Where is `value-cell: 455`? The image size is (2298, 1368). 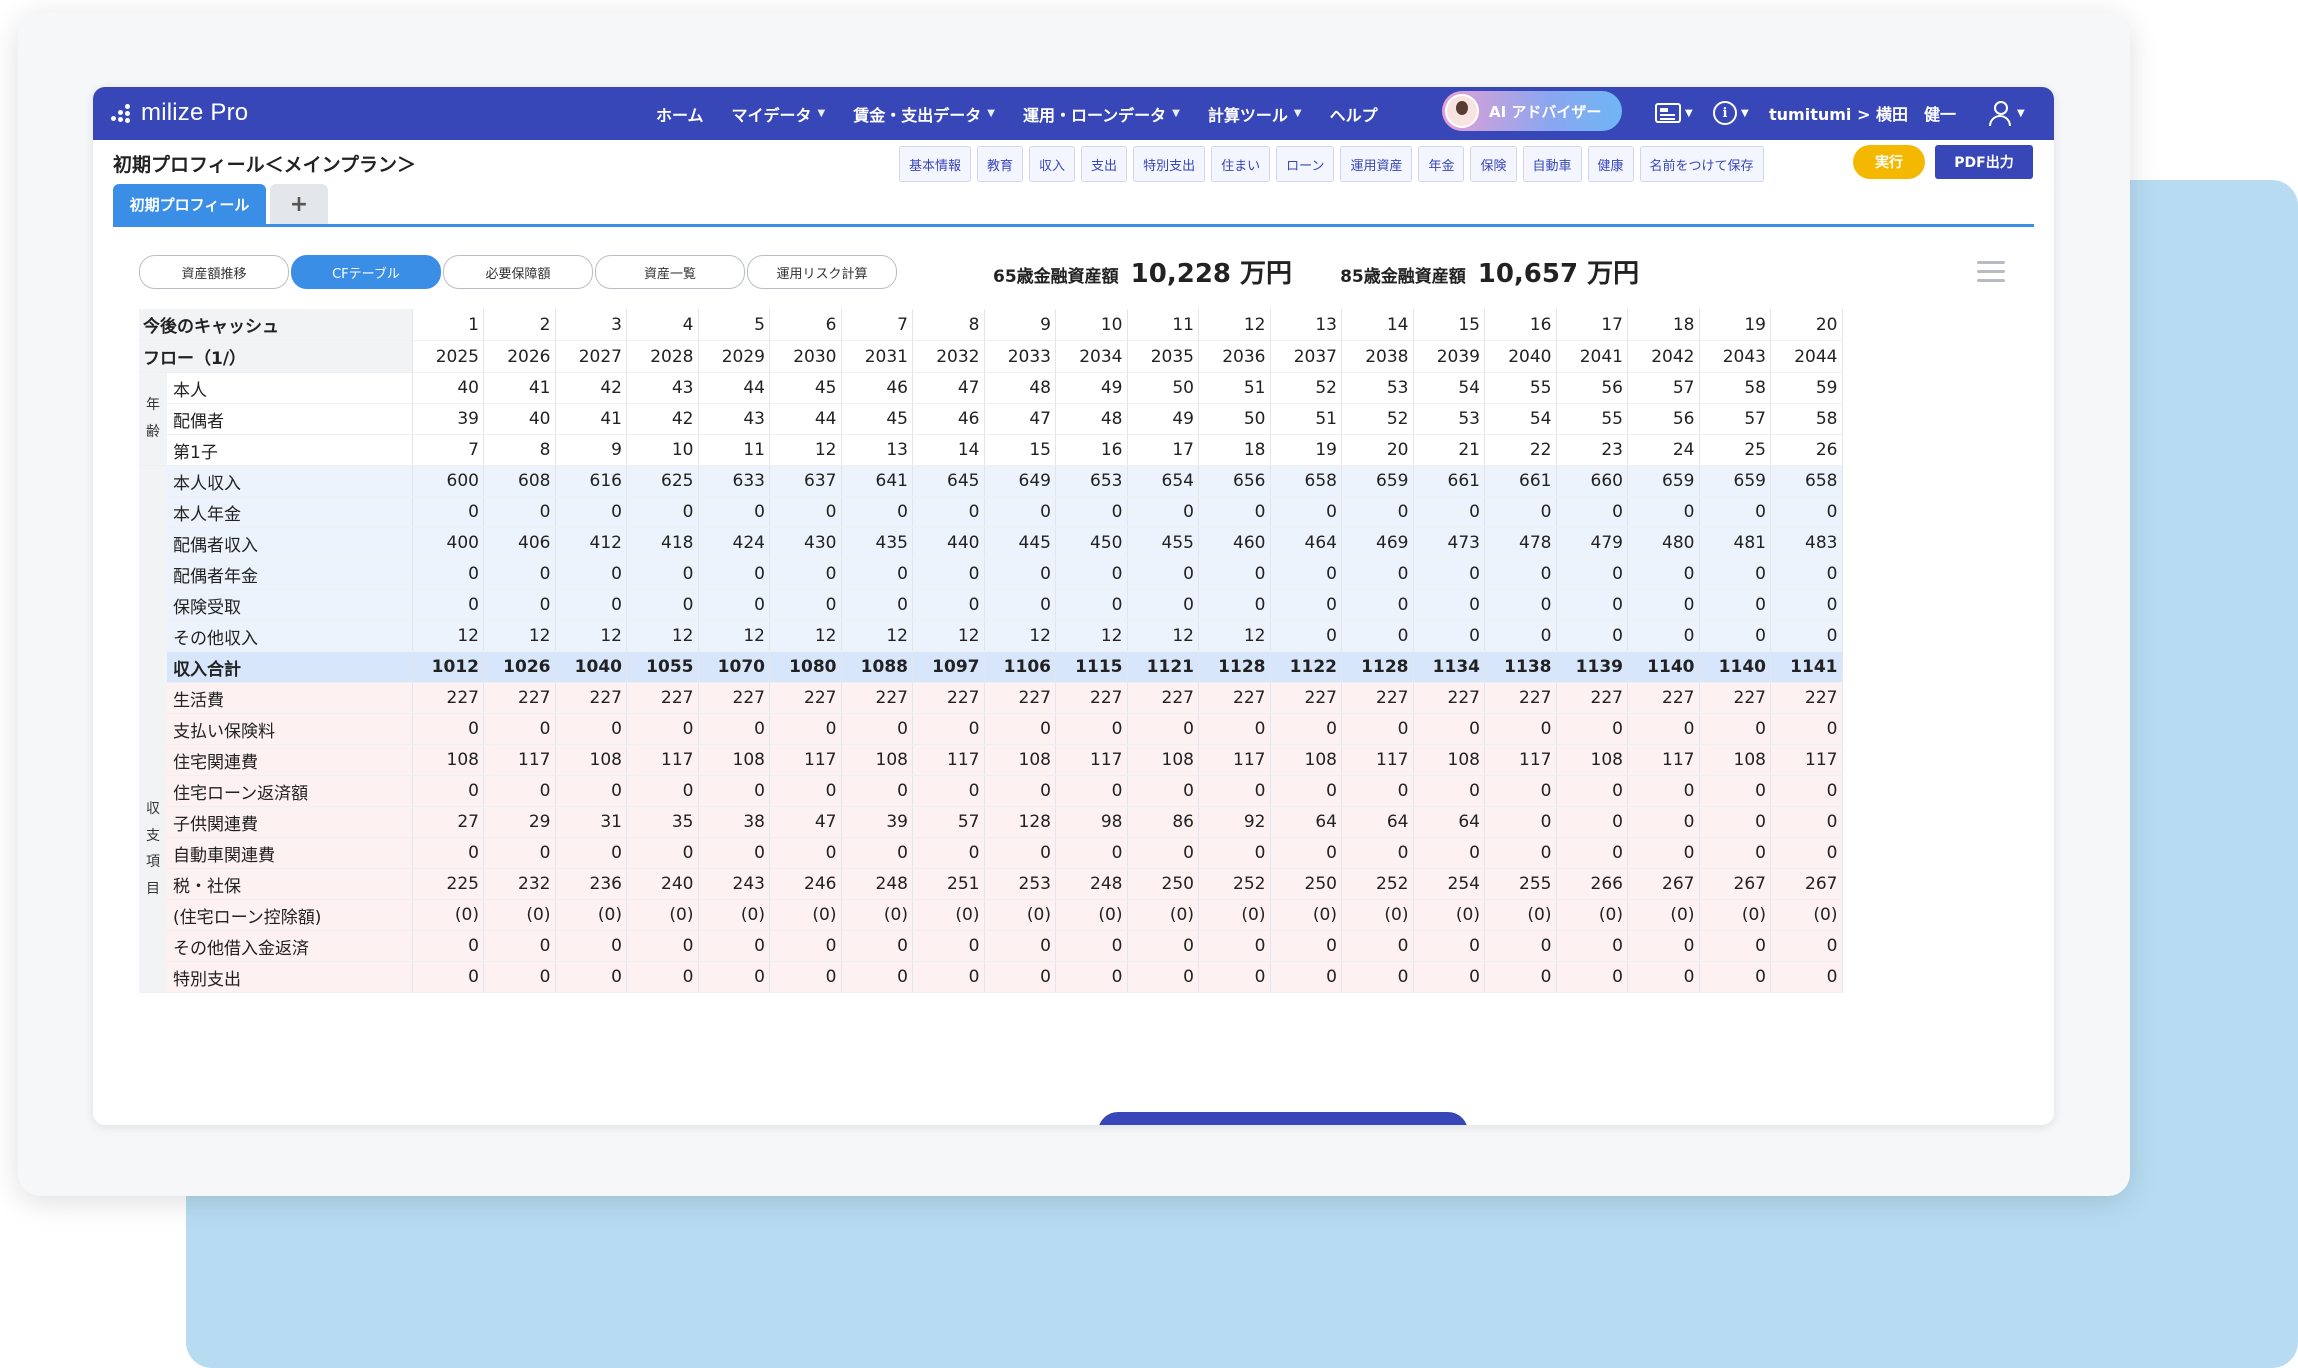
value-cell: 455 is located at coordinates (1163, 543).